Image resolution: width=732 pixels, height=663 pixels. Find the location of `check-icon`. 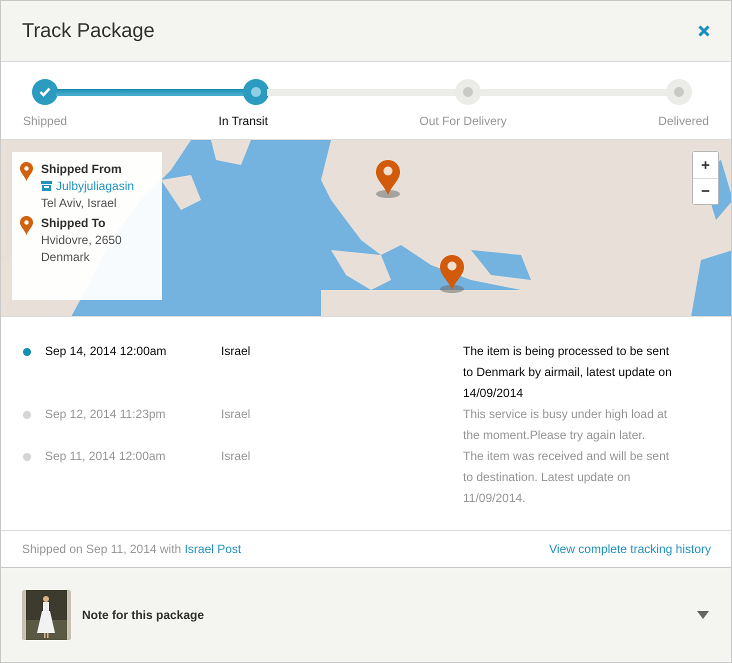

check-icon is located at coordinates (45, 92).